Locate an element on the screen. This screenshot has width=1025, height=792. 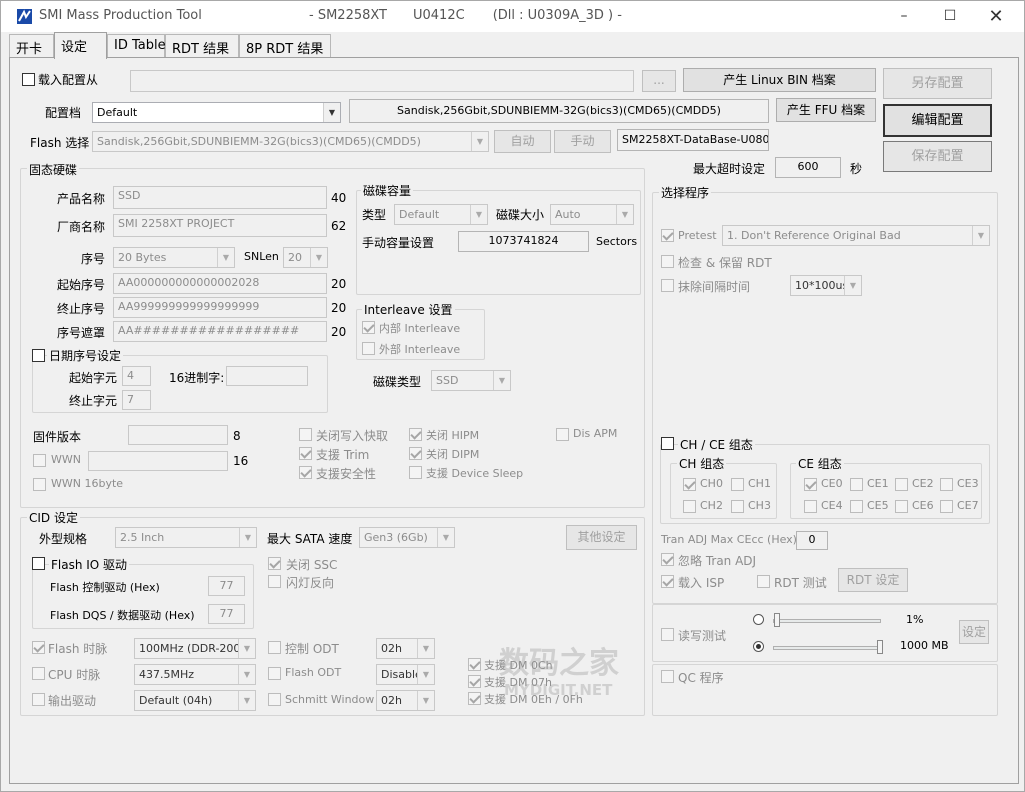
ctrl-drive-input: 77 is located at coordinates (226, 586).